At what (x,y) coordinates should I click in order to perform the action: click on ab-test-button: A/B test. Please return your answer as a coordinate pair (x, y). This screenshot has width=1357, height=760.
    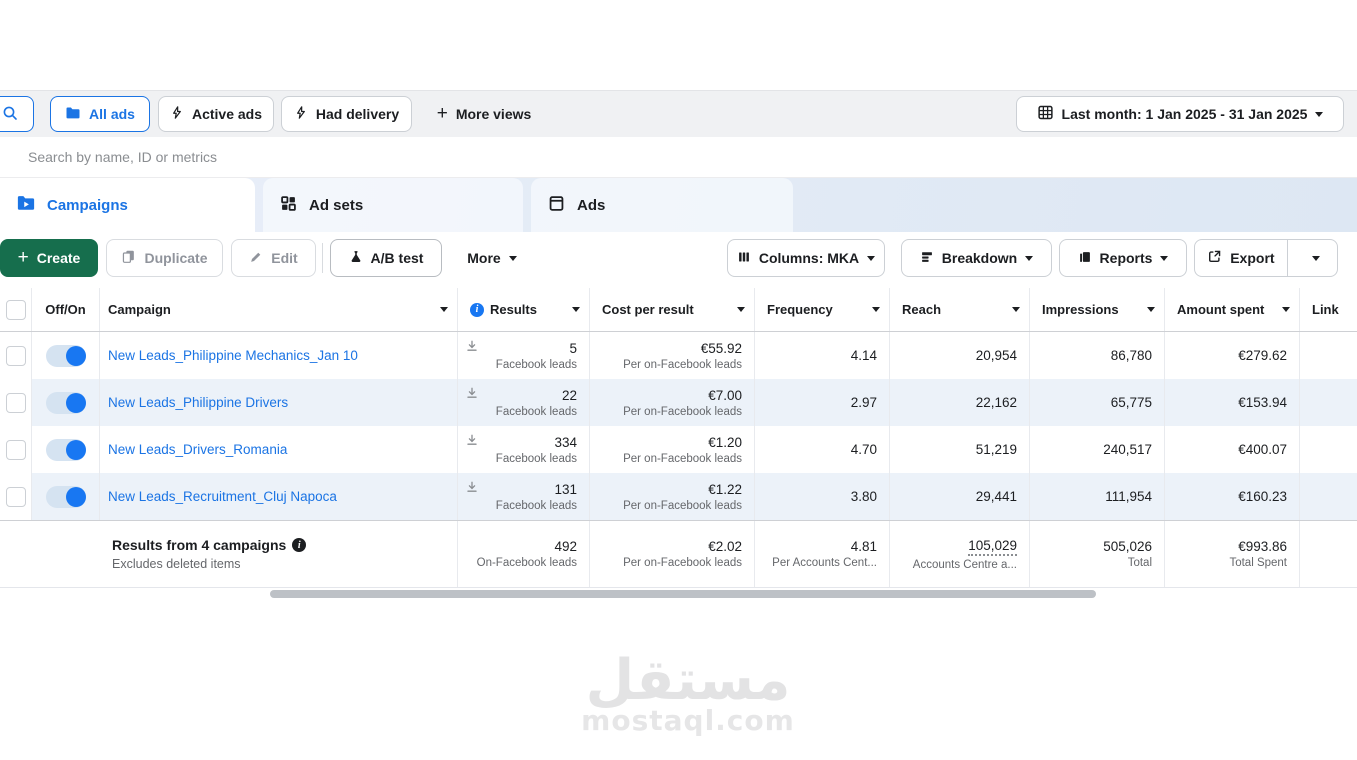
    Looking at the image, I should click on (386, 258).